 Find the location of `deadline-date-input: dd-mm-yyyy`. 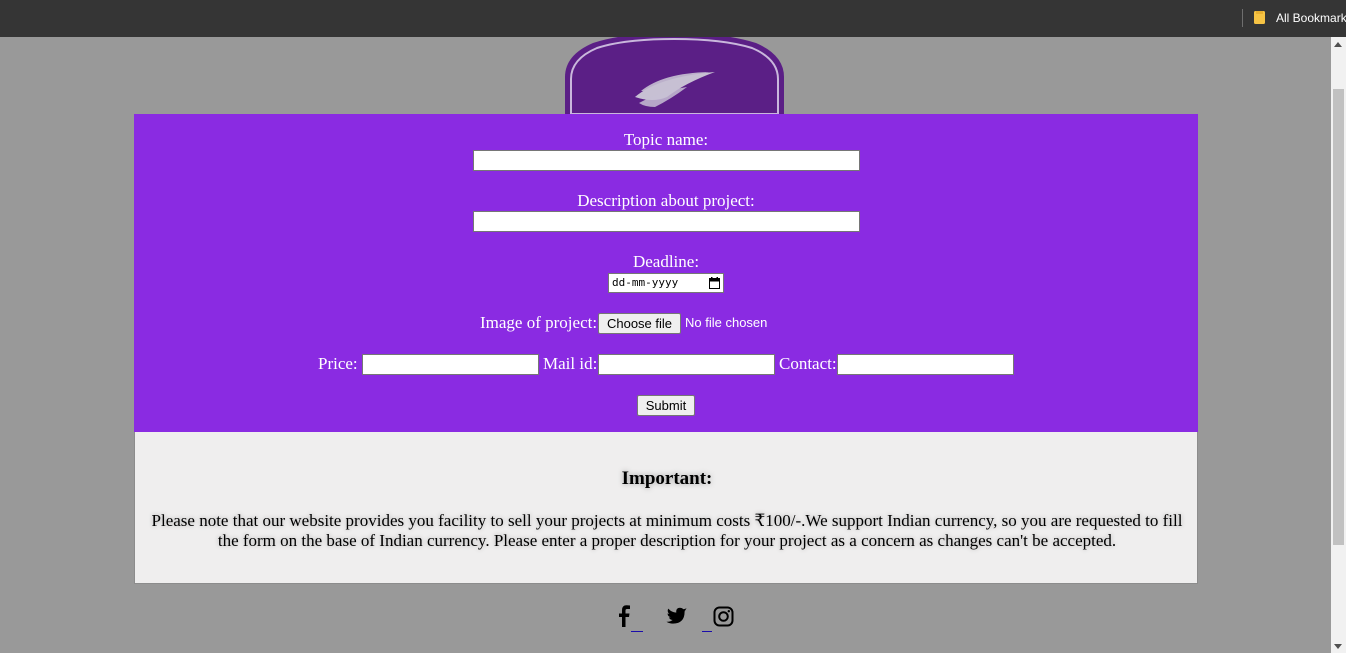

deadline-date-input: dd-mm-yyyy is located at coordinates (666, 283).